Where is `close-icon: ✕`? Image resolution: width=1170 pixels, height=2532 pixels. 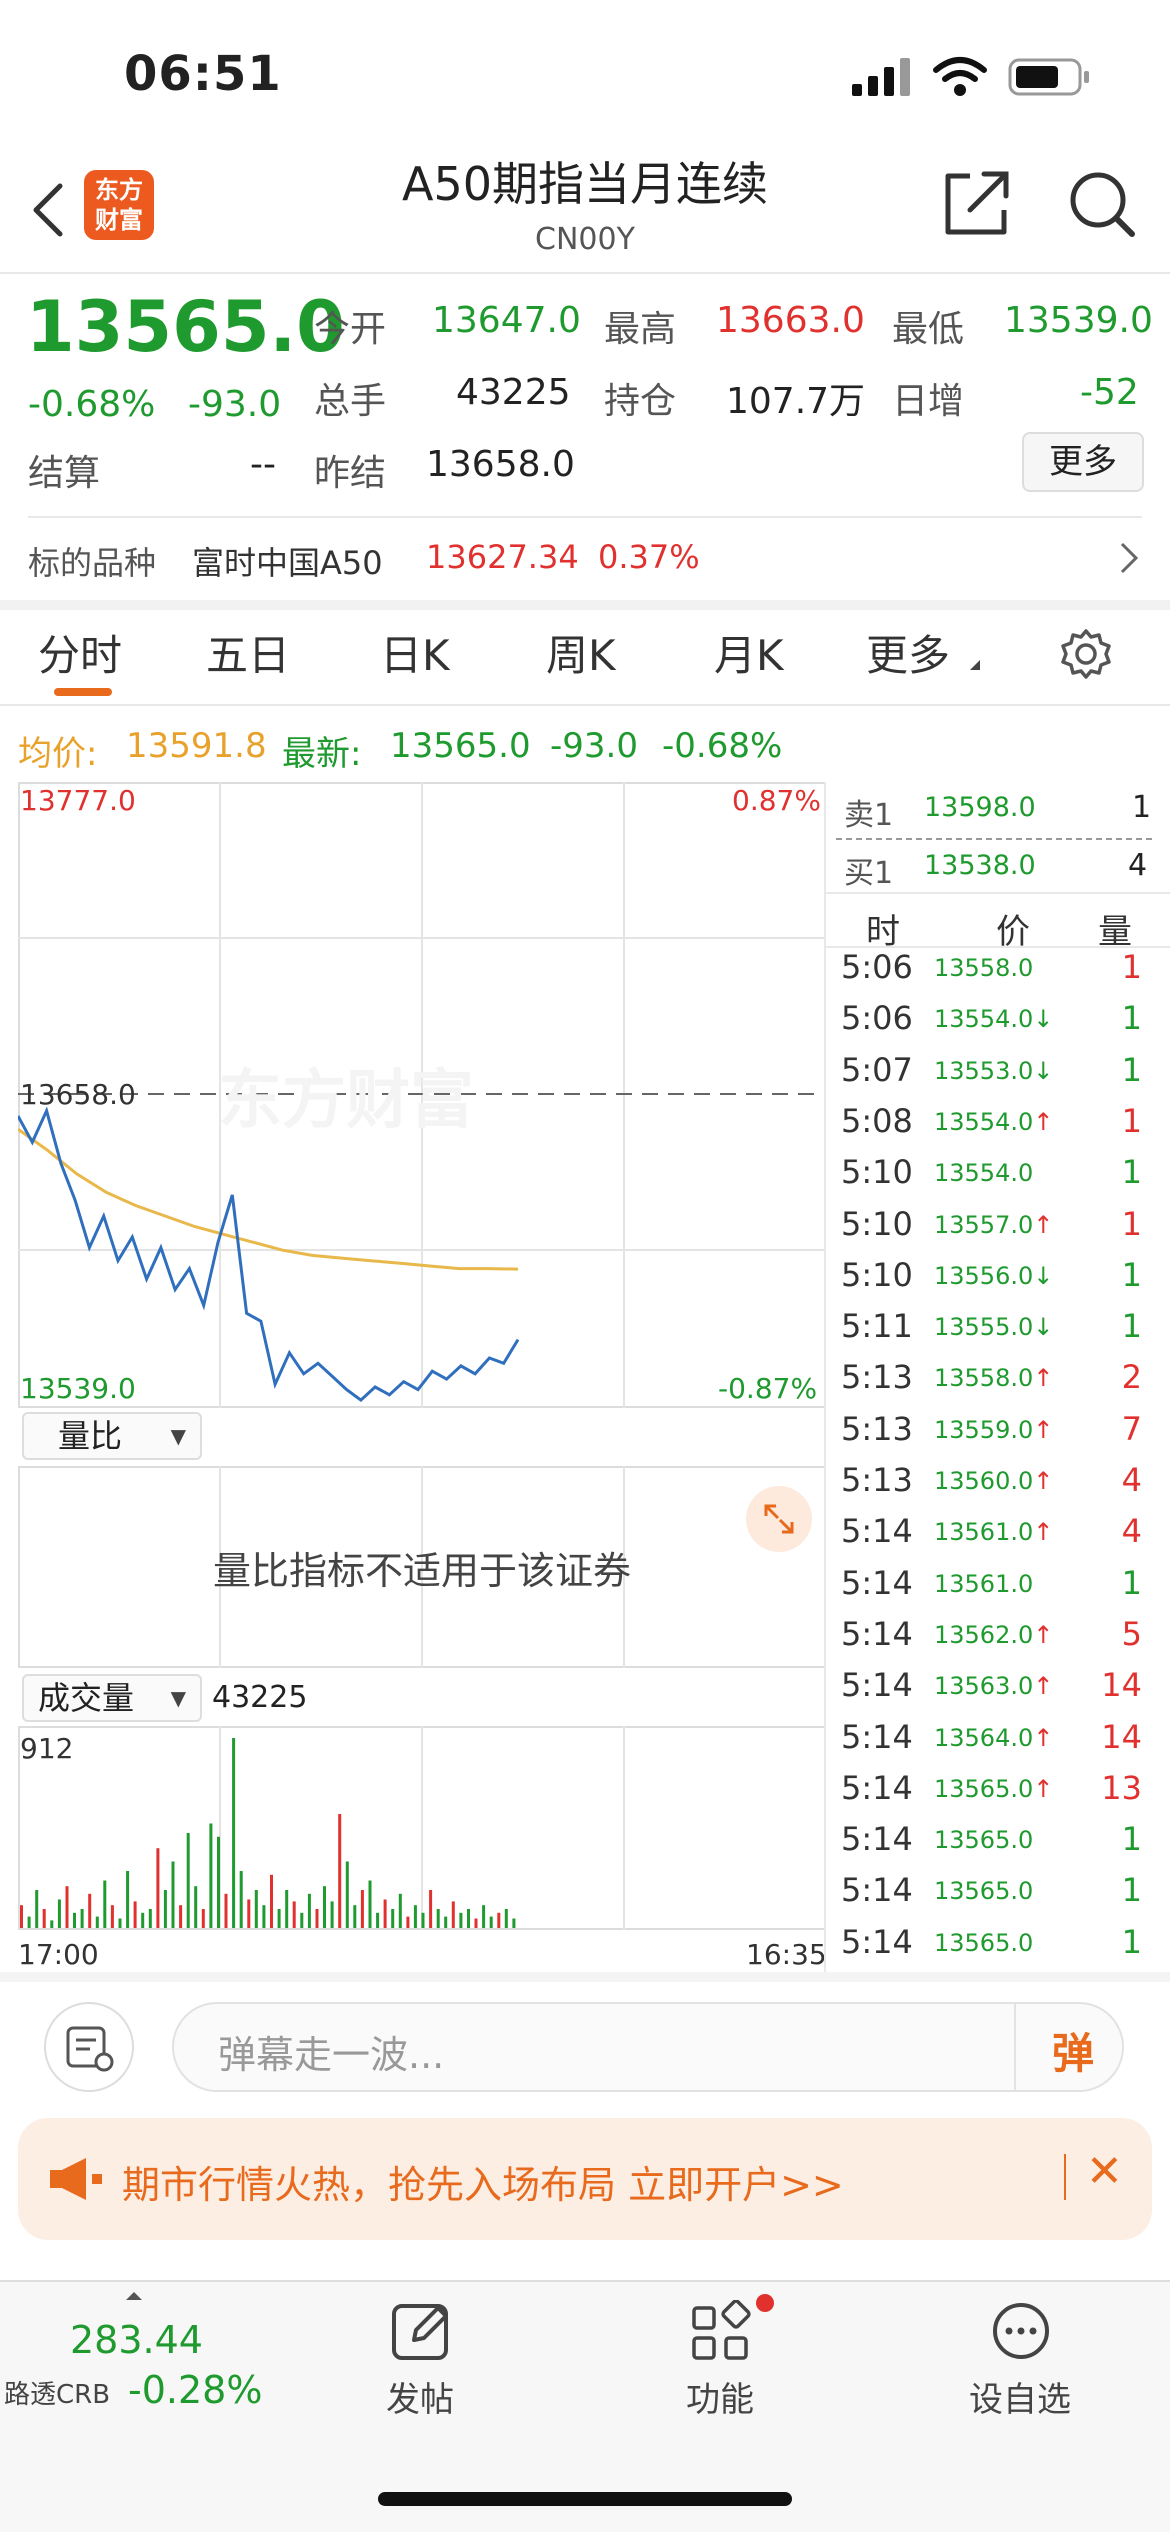
close-icon: ✕ is located at coordinates (1104, 2171).